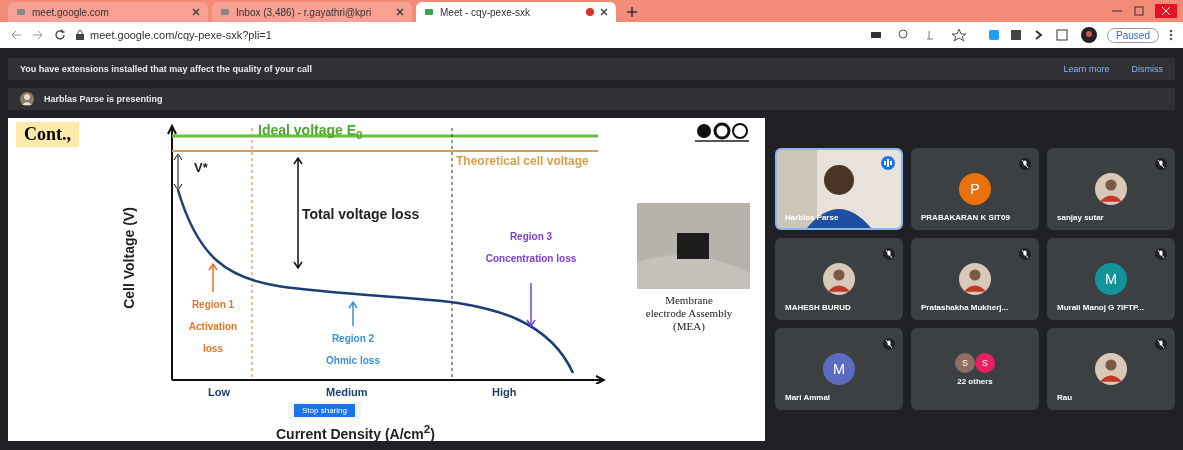 The width and height of the screenshot is (1183, 450). What do you see at coordinates (310, 131) in the screenshot?
I see `ideal-voltage-label: Ideal voltage E$_{0}$` at bounding box center [310, 131].